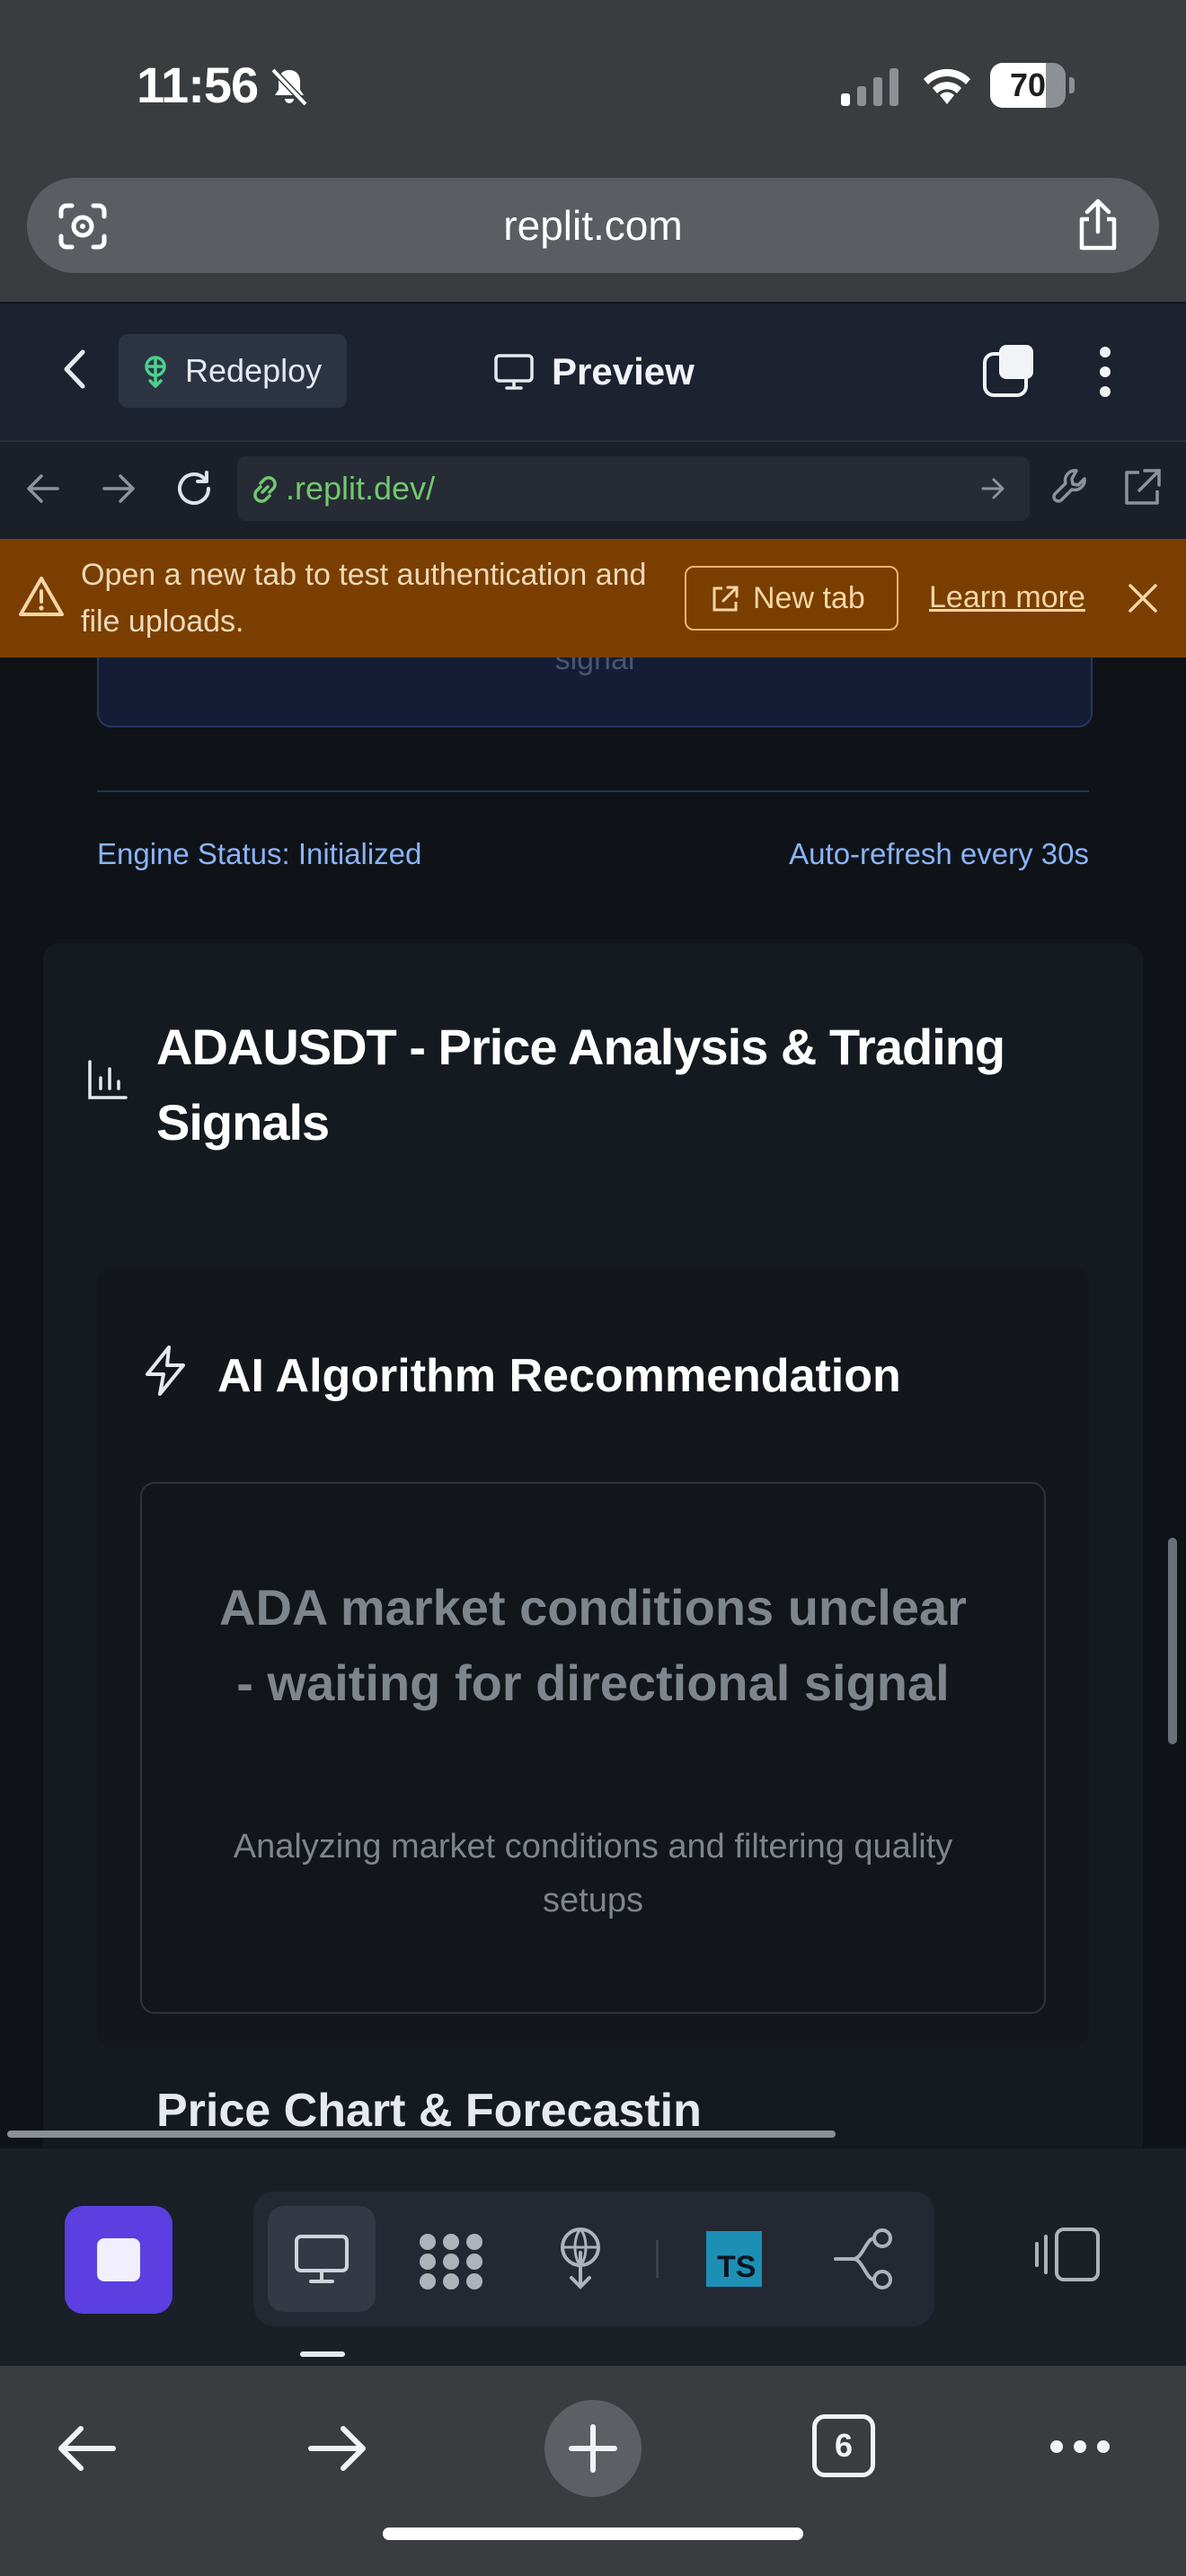 This screenshot has width=1186, height=2576. I want to click on replit-bottom-toolbar: TS, so click(593, 2257).